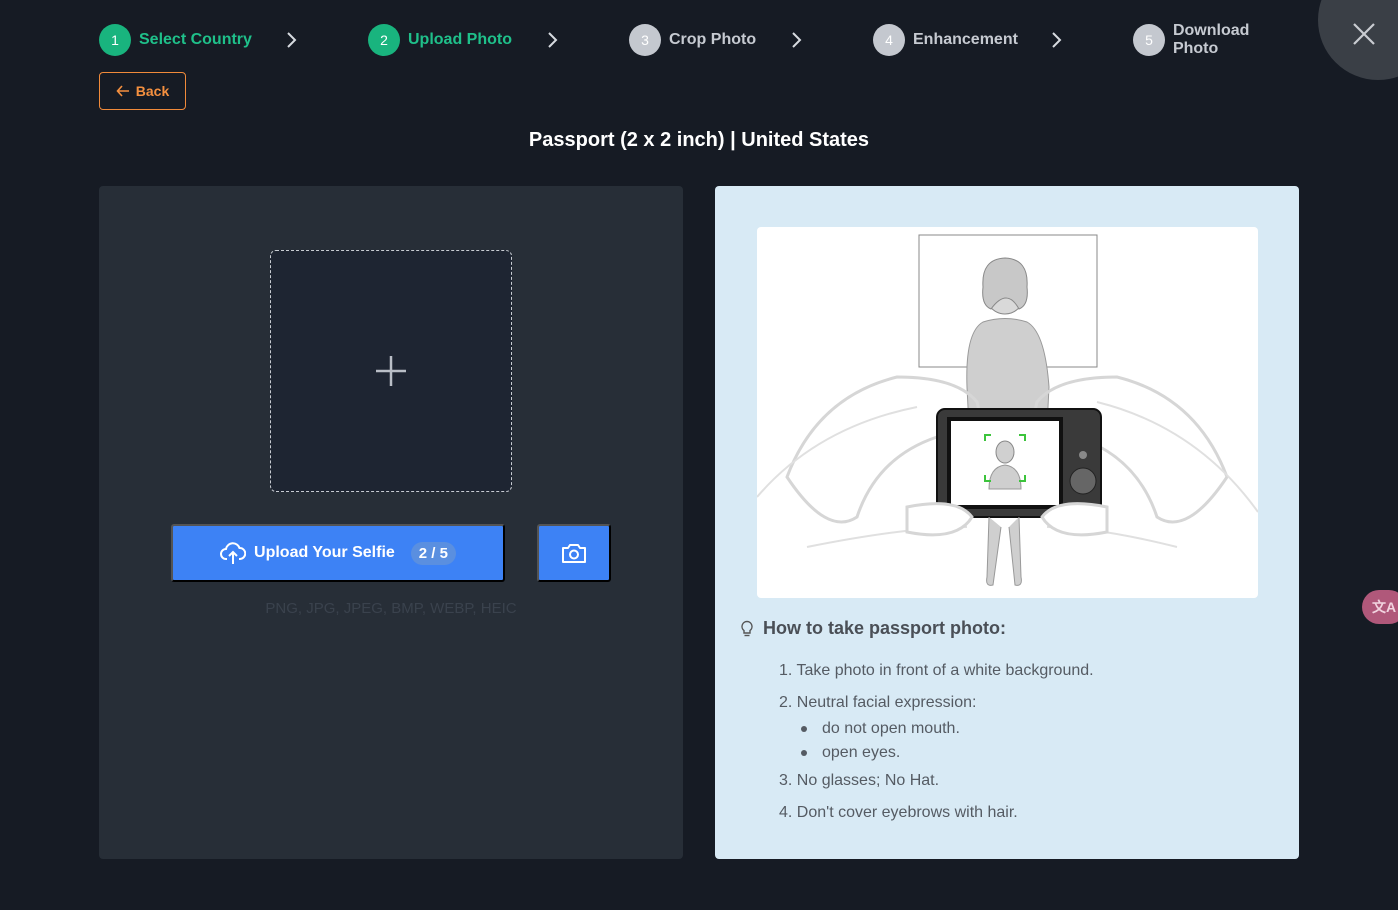 Image resolution: width=1398 pixels, height=910 pixels. What do you see at coordinates (1384, 607) in the screenshot?
I see `translate-icon: 文A` at bounding box center [1384, 607].